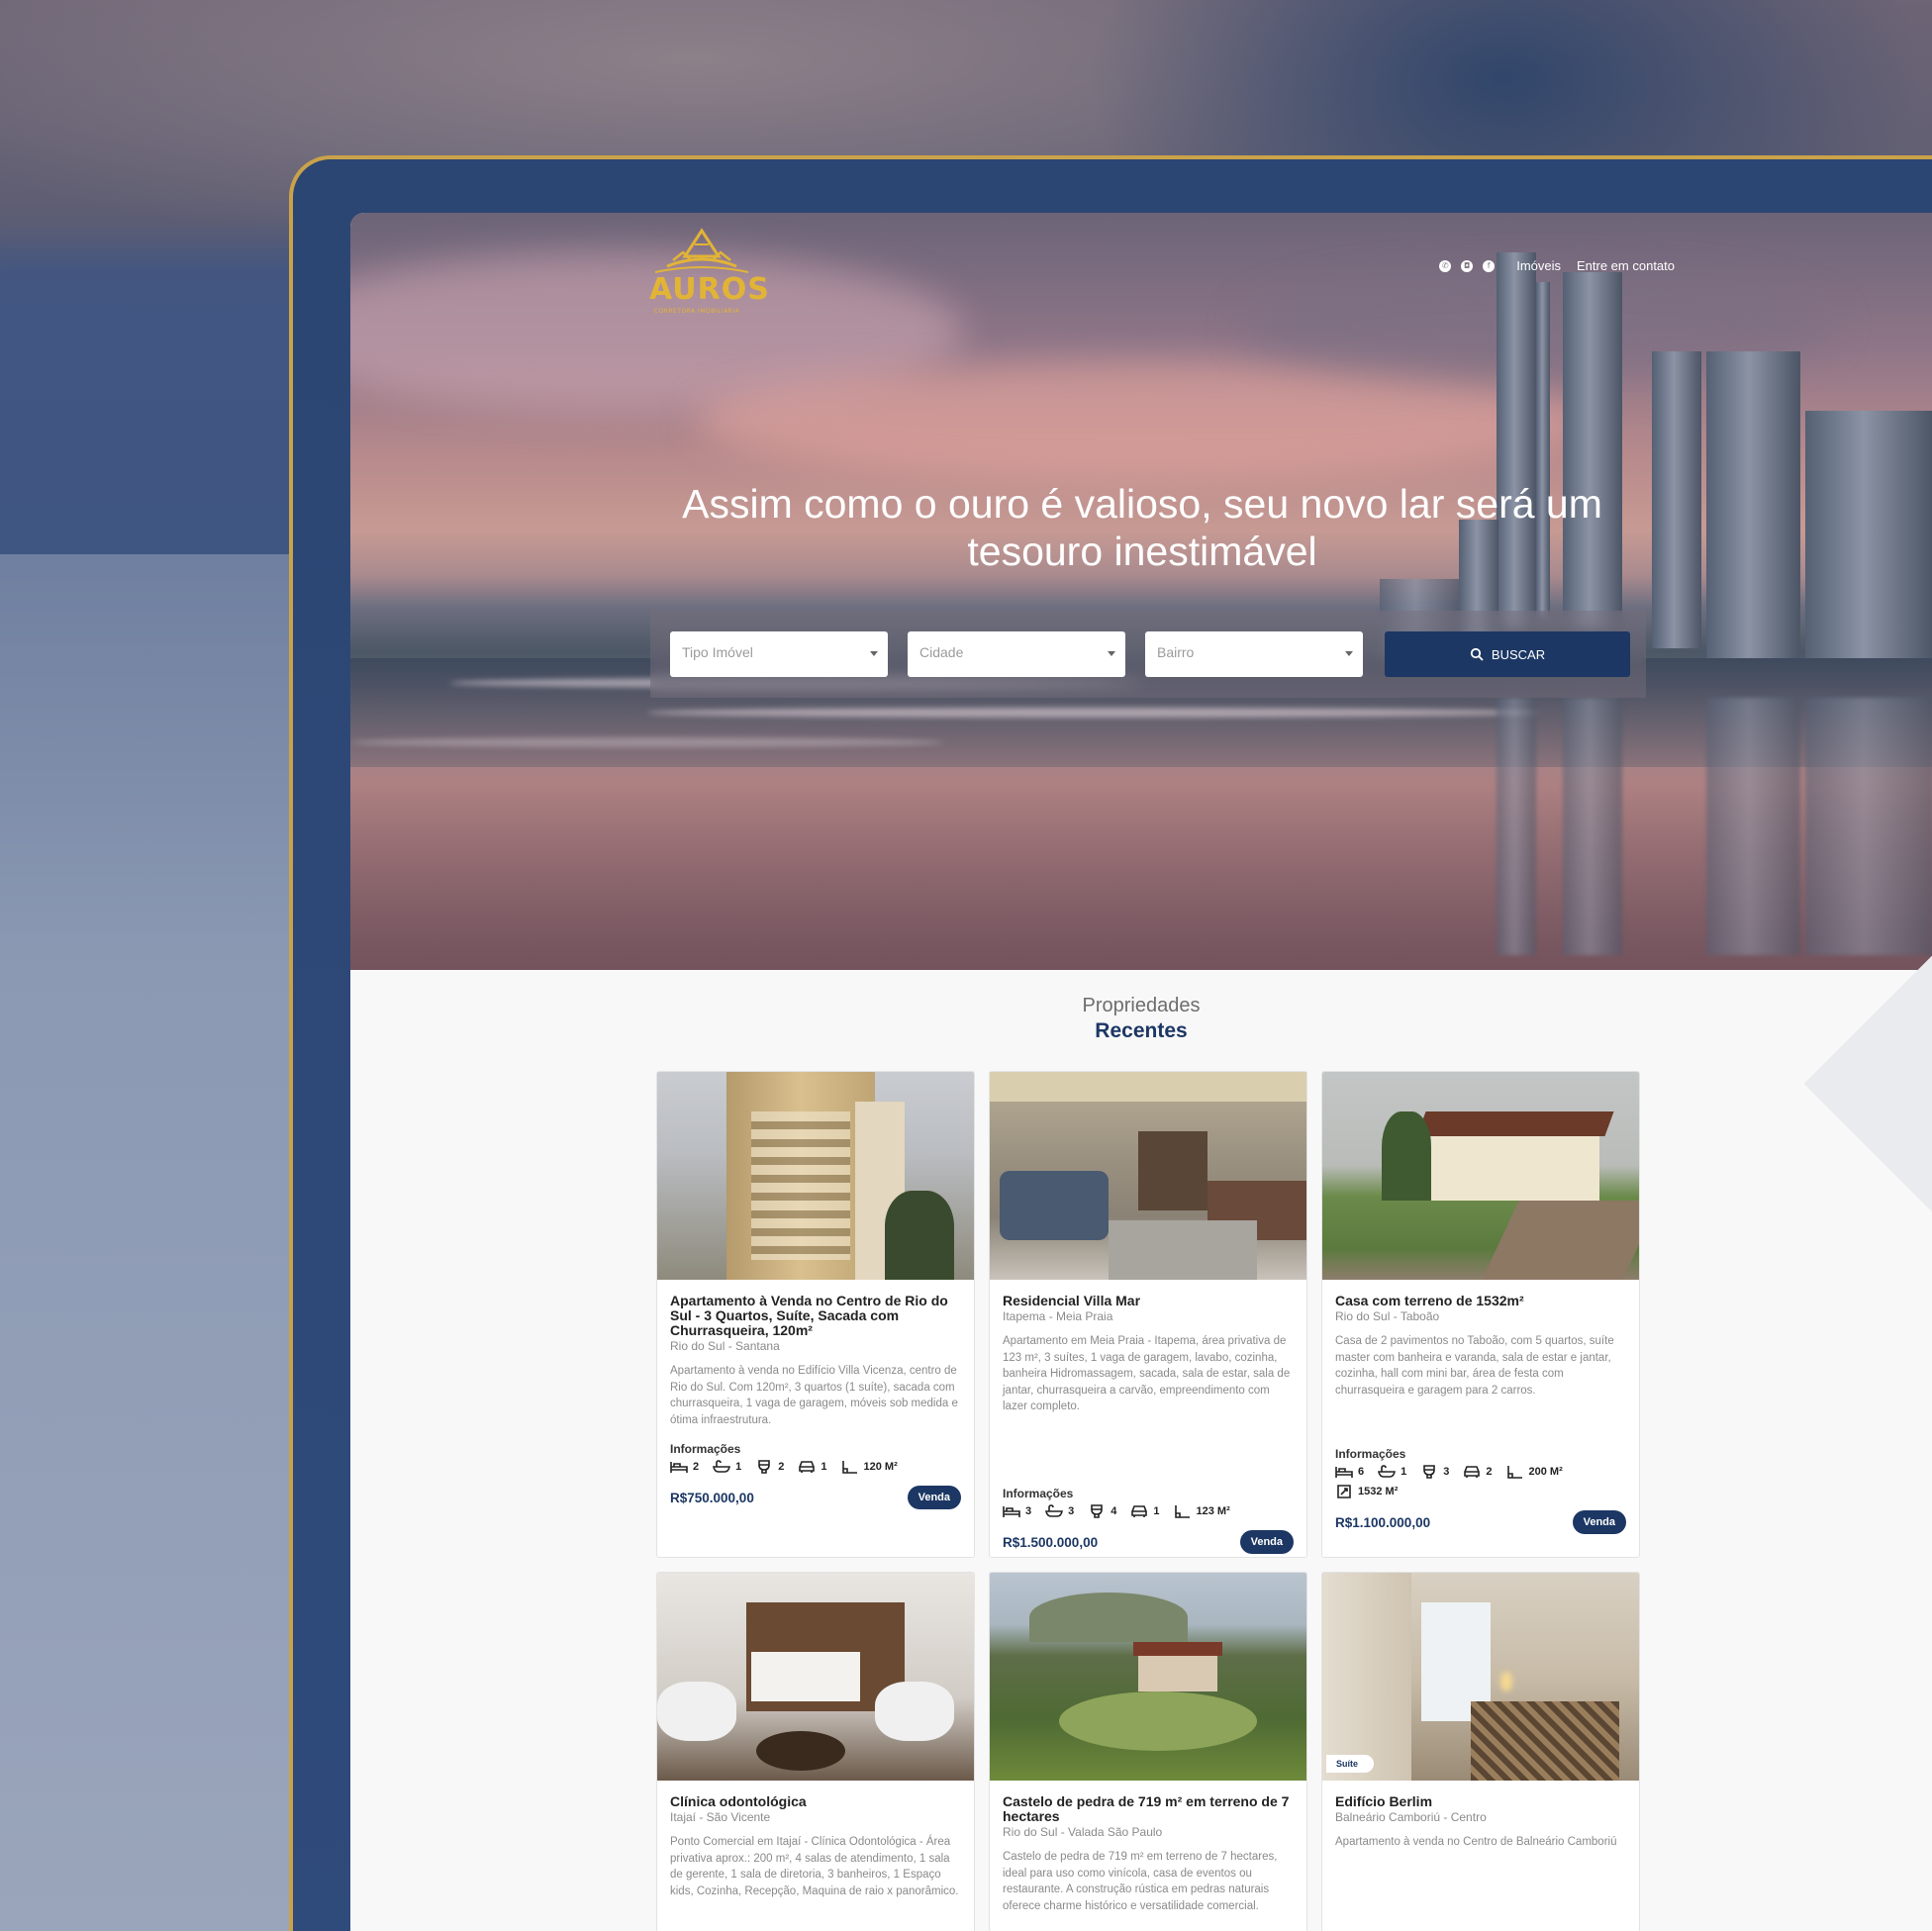 This screenshot has width=1932, height=1931. What do you see at coordinates (1083, 1832) in the screenshot?
I see `property-location: Rio do Sul - Valada São Paulo` at bounding box center [1083, 1832].